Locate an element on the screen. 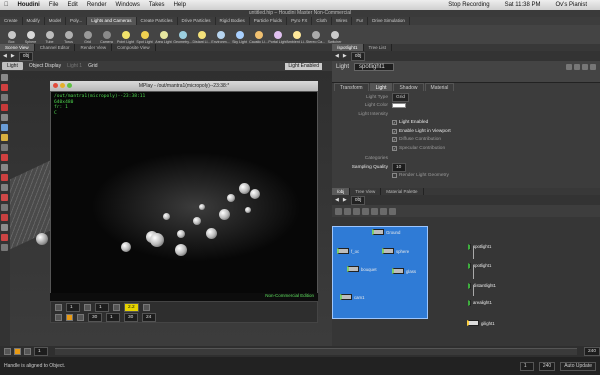 The height and width of the screenshot is (375, 600). frame-field: 1 is located at coordinates (73, 307).